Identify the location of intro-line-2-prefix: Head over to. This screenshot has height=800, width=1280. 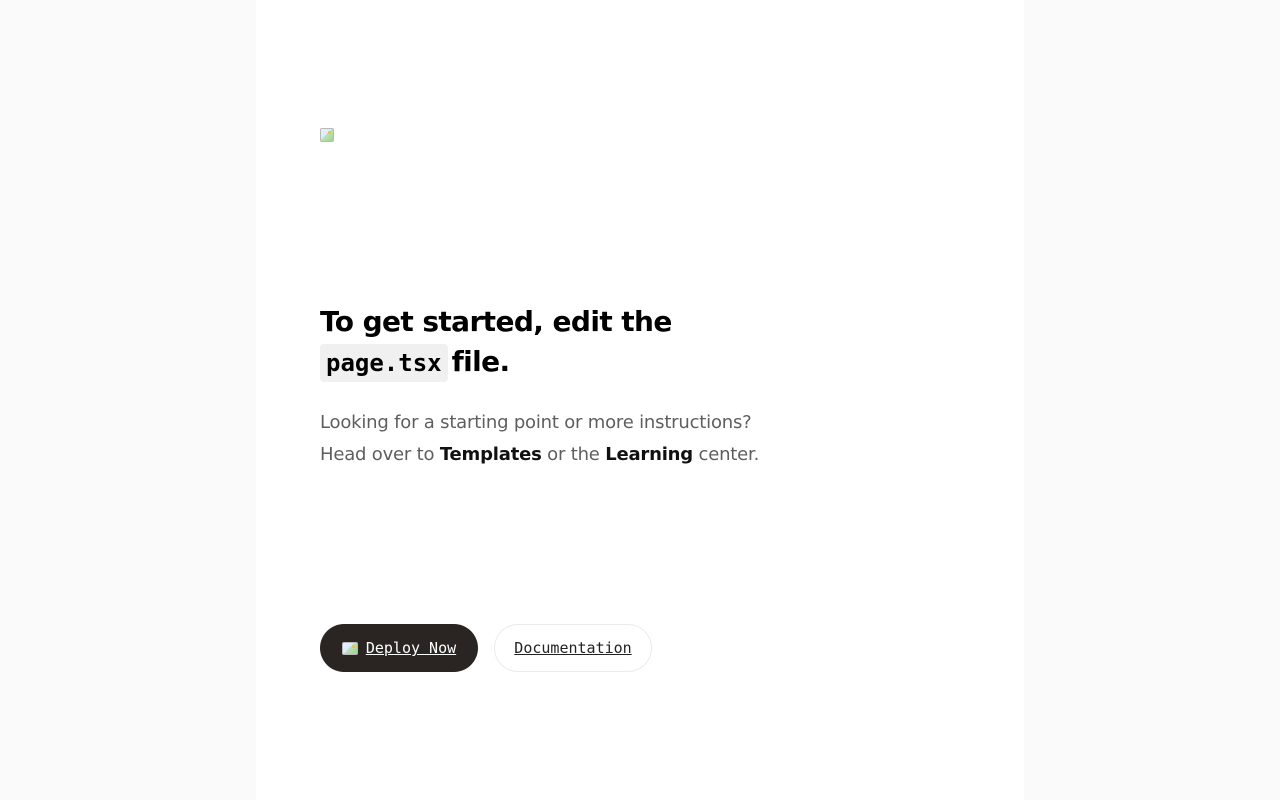
(377, 454).